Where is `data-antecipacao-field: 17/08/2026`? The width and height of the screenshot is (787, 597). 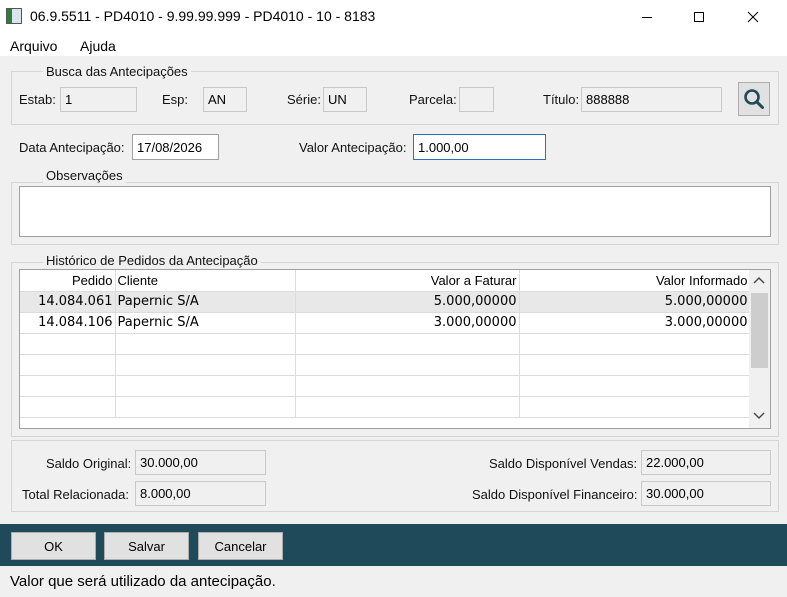 data-antecipacao-field: 17/08/2026 is located at coordinates (175, 147).